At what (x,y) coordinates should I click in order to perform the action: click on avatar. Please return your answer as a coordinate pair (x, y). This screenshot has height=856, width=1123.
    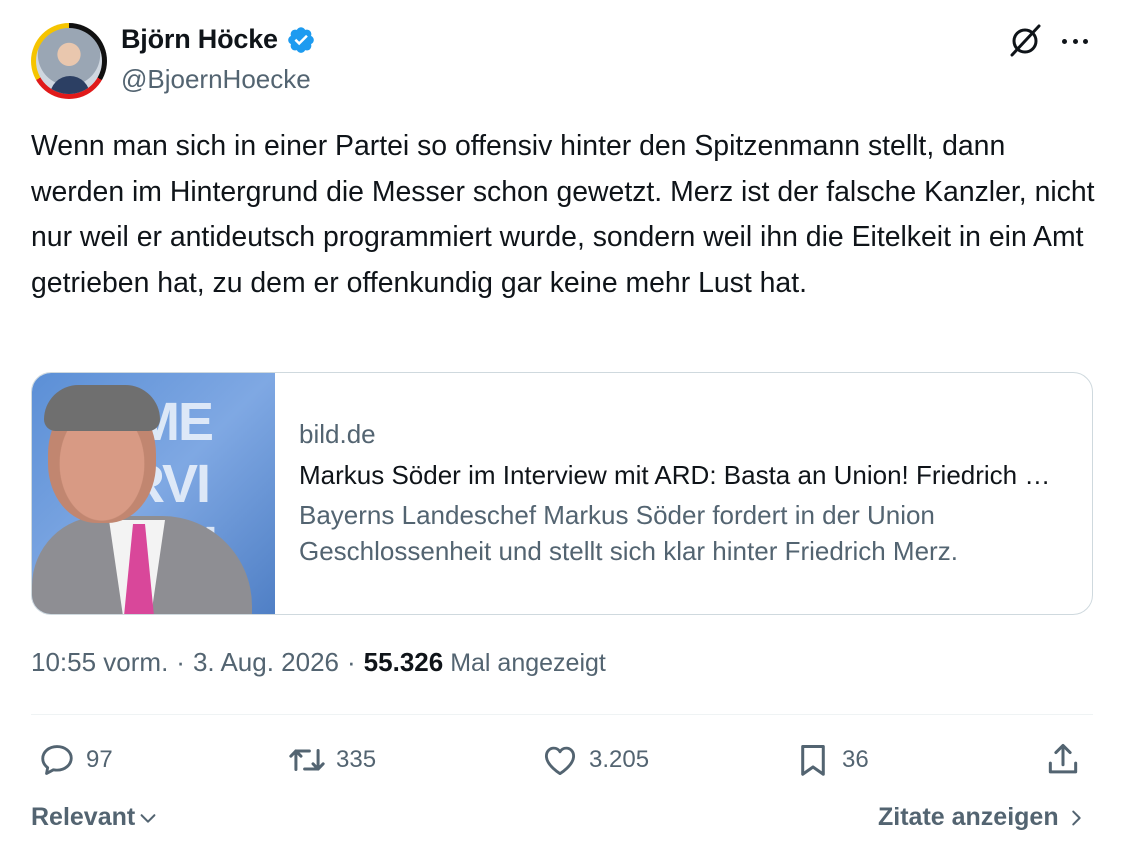
    Looking at the image, I should click on (69, 61).